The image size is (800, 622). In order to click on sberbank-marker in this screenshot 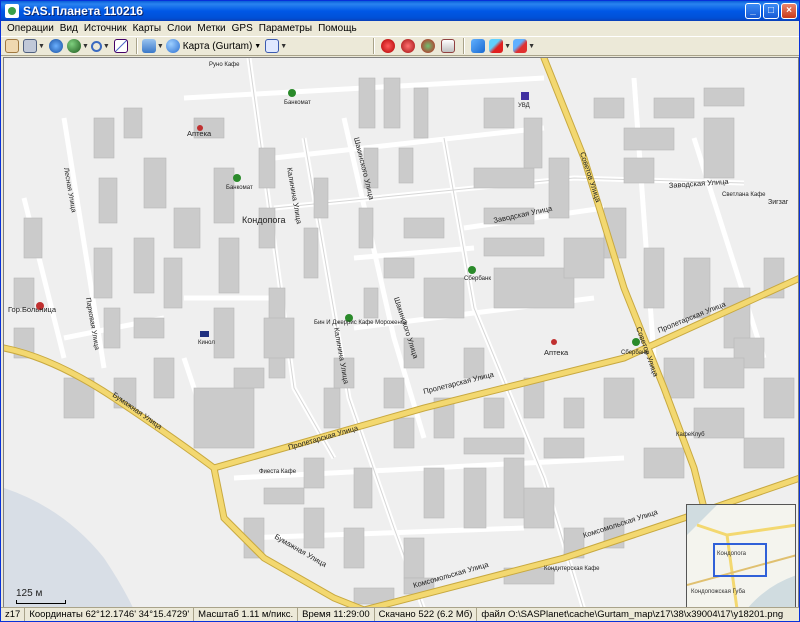, I will do `click(472, 270)`.